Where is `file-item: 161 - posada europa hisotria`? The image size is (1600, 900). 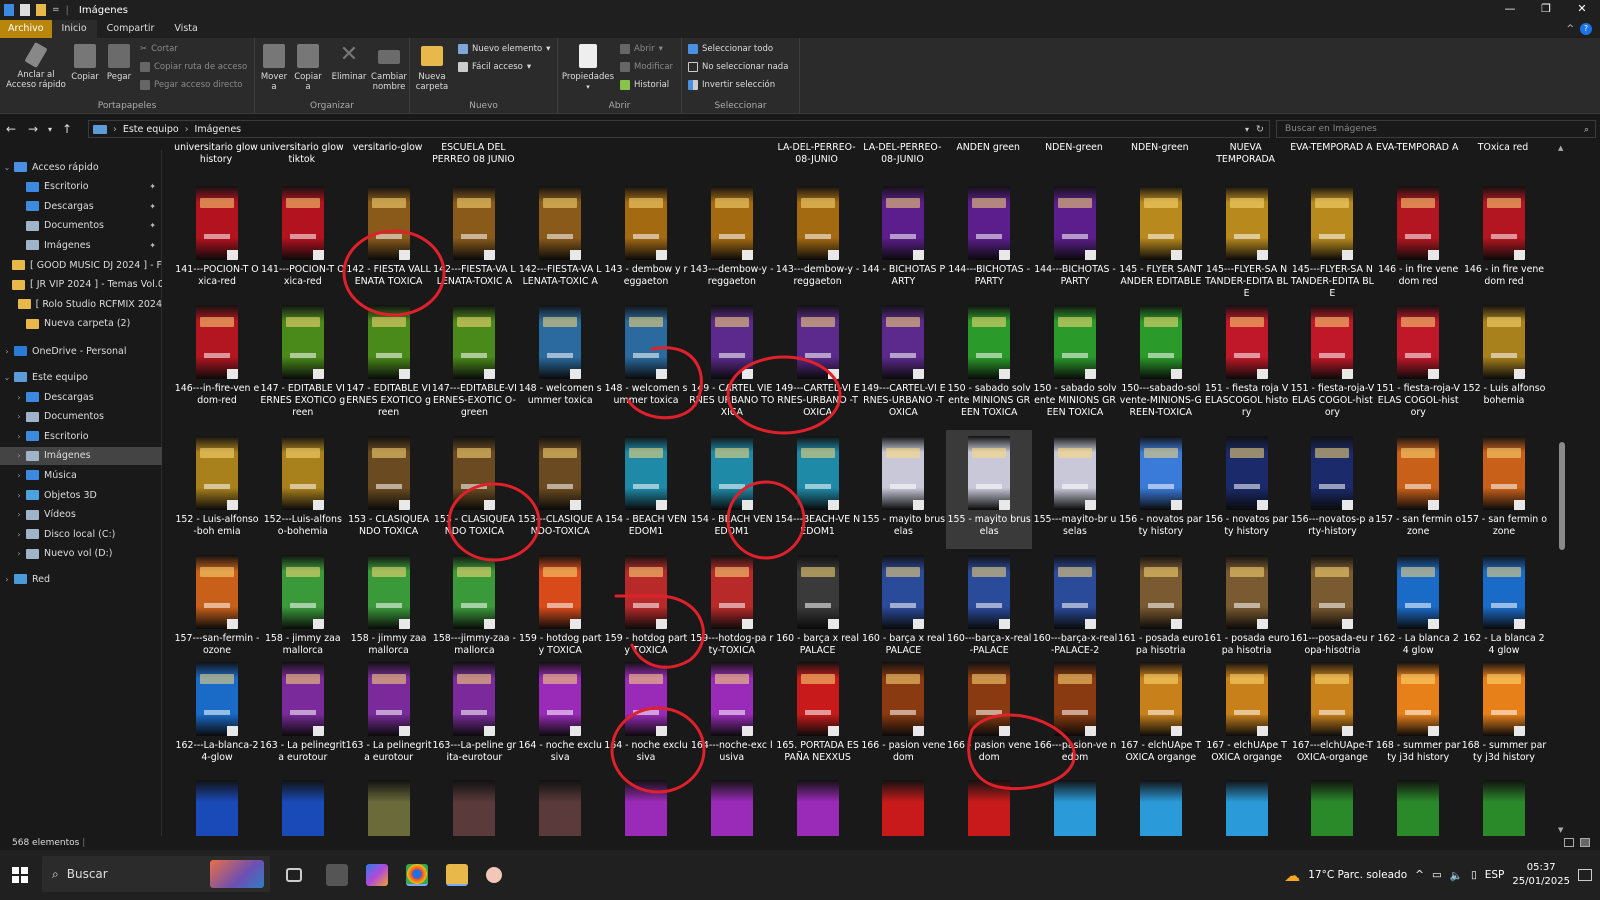 file-item: 161 - posada europa hisotria is located at coordinates (1161, 602).